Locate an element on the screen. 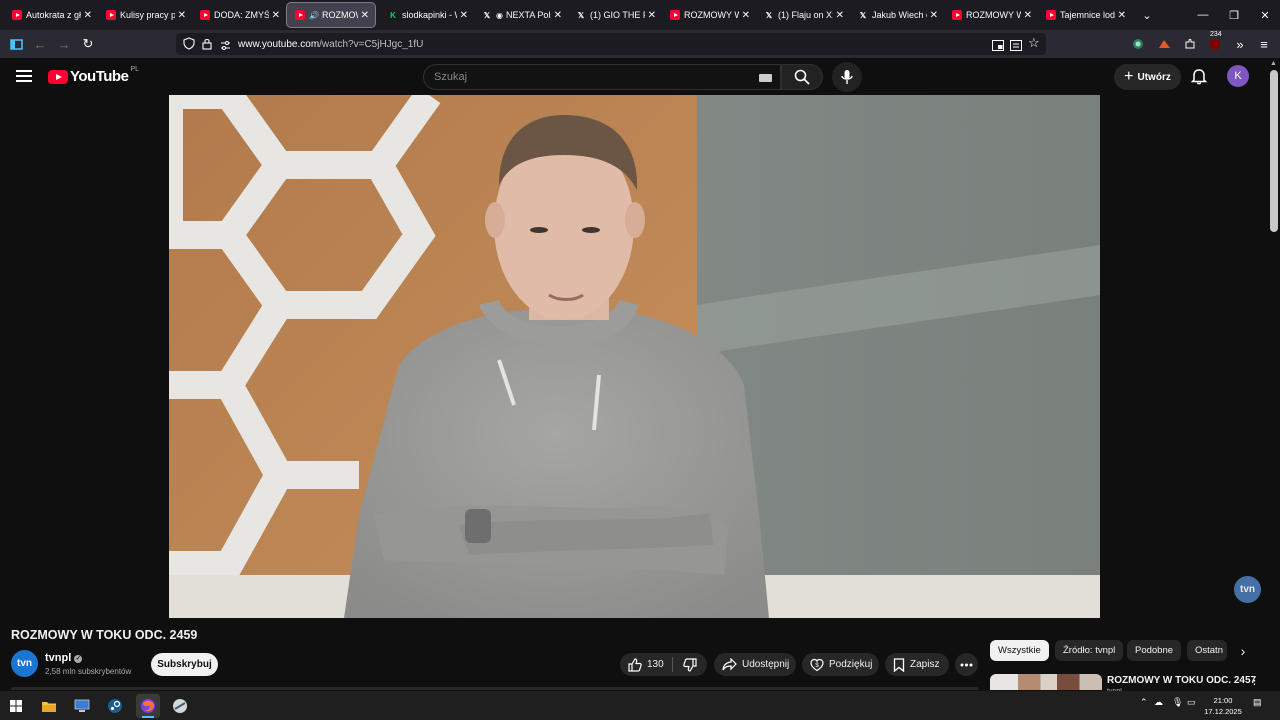  speaker-icon: 🔊 is located at coordinates (314, 15).